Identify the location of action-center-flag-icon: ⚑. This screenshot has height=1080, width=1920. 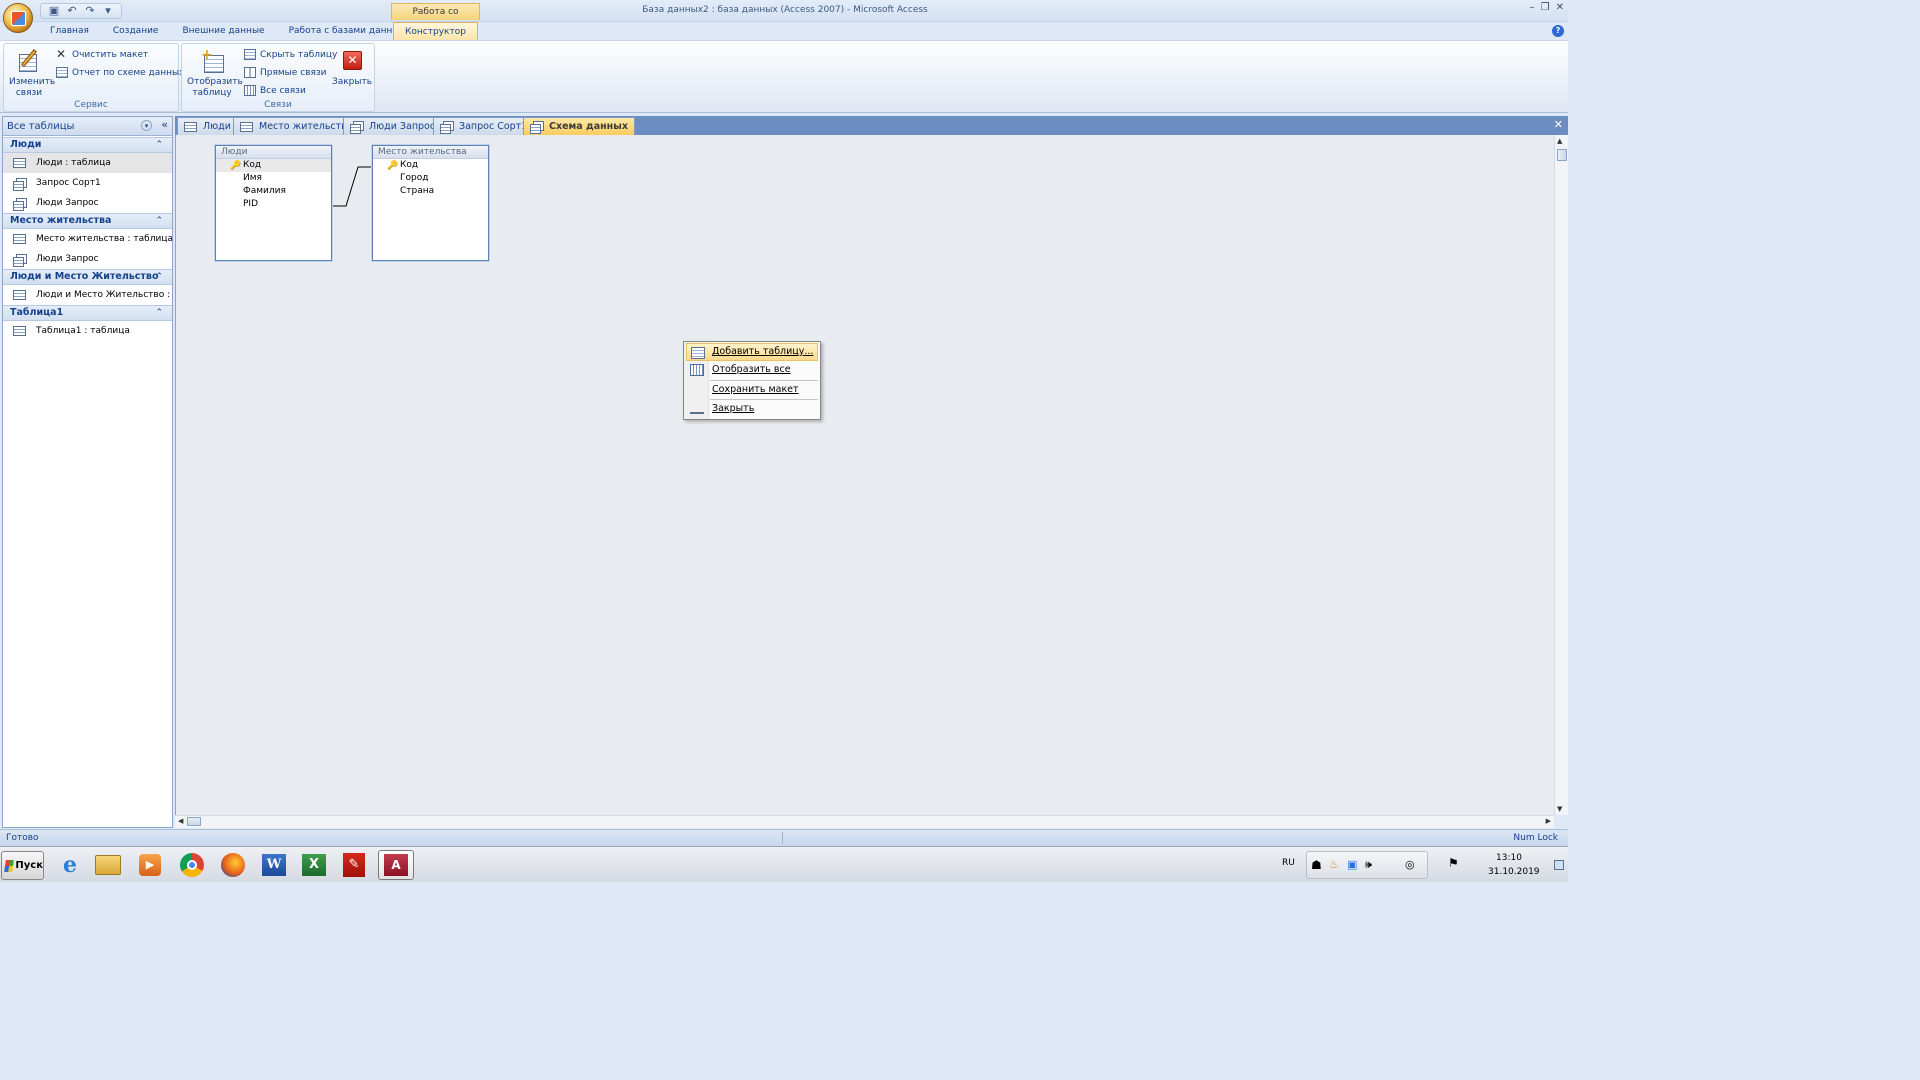
(1453, 863).